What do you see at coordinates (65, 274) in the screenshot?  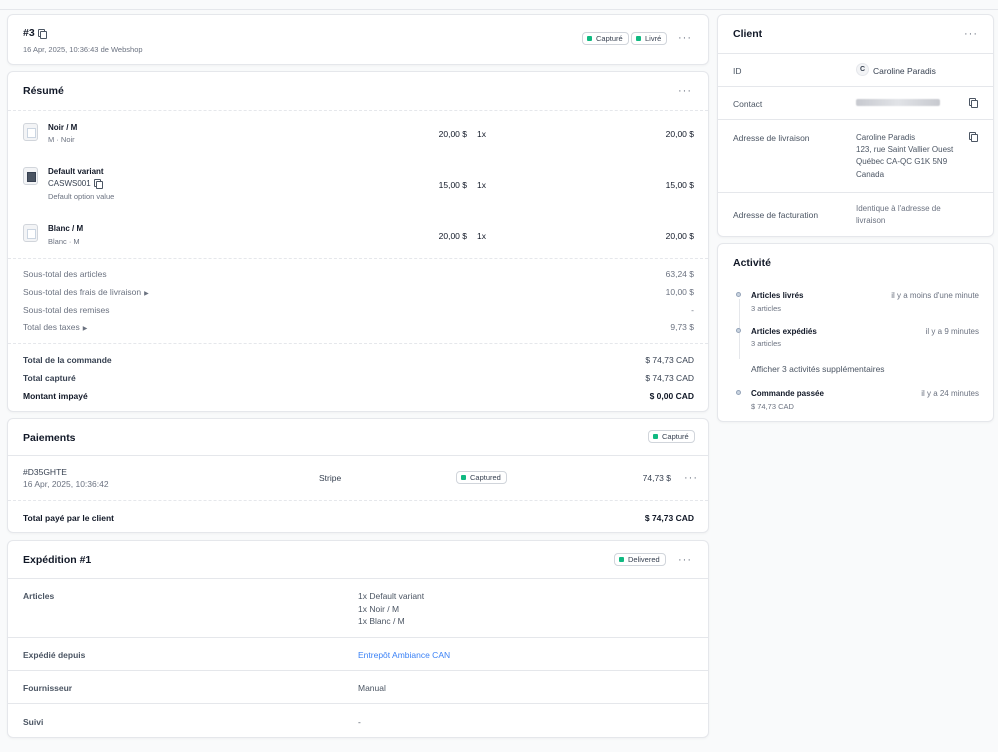 I see `subtotal-items-label: Sous-total des articles` at bounding box center [65, 274].